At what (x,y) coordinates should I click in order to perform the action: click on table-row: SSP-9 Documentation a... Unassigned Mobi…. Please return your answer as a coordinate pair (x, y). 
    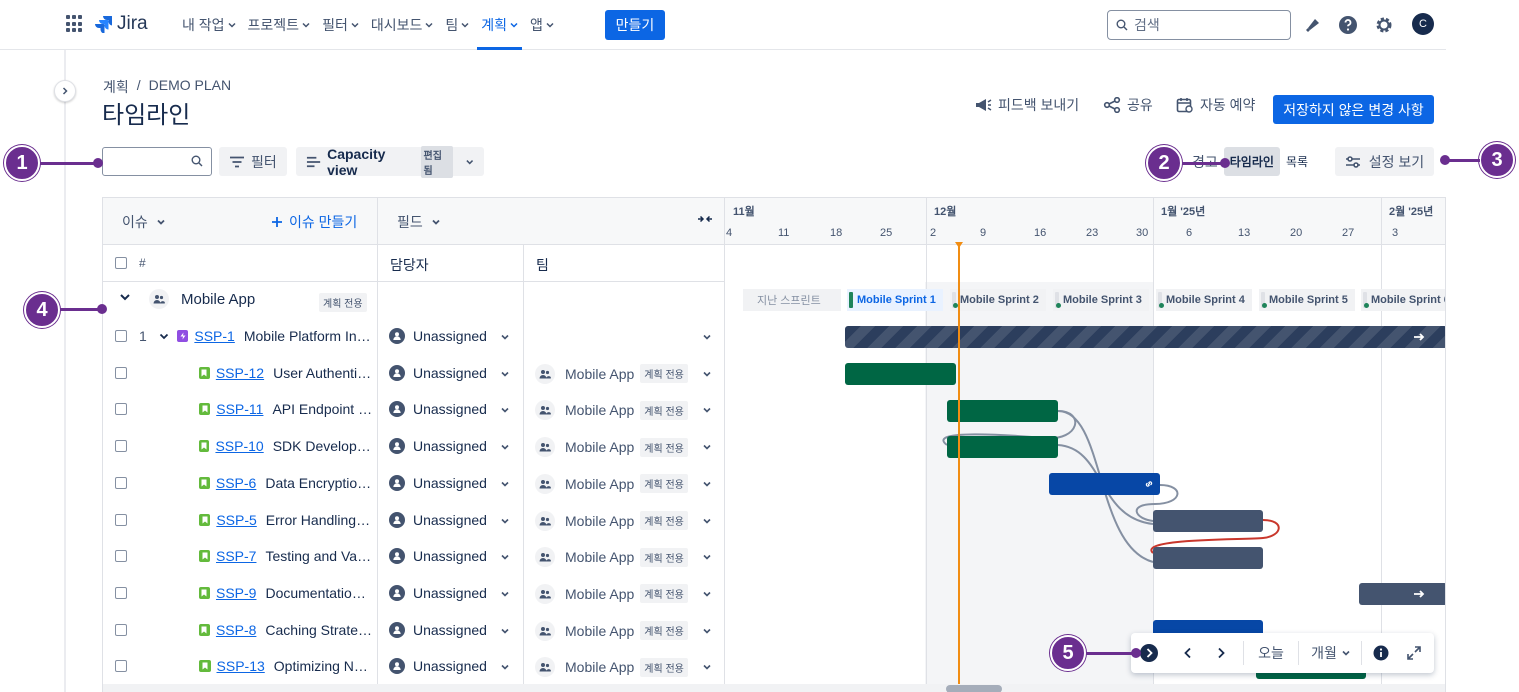
    Looking at the image, I should click on (414, 594).